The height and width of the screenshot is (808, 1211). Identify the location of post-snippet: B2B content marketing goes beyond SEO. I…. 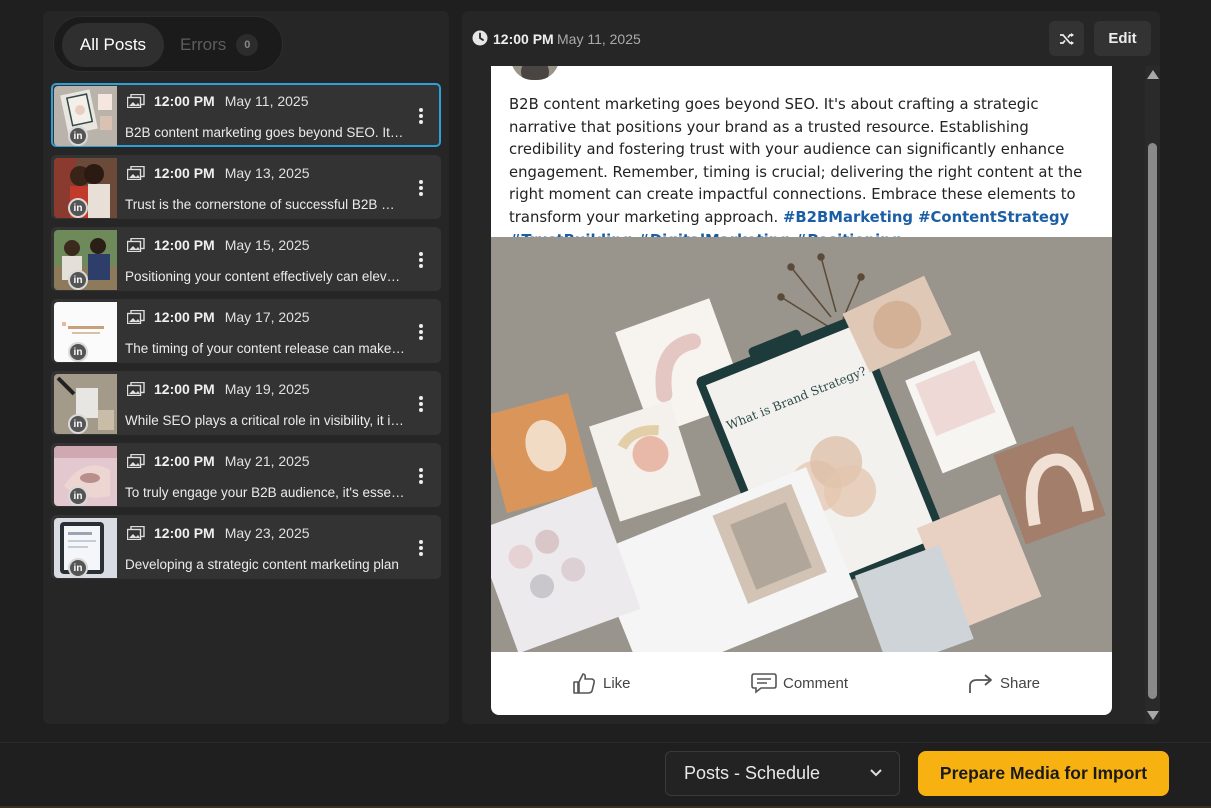
(265, 132).